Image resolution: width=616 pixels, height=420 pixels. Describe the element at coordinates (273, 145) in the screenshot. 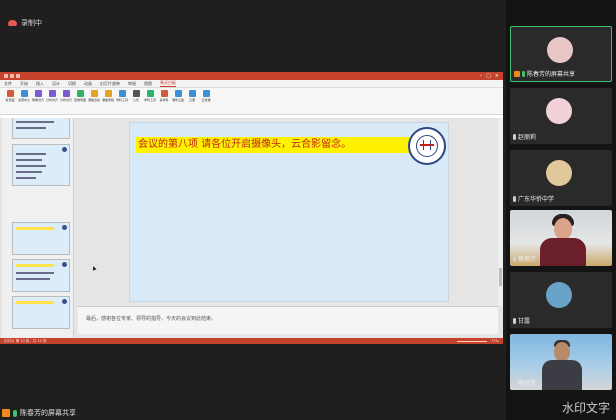

I see `slide-title: 会议的第八项 请各位开启摄像头，云合影留念。` at that location.